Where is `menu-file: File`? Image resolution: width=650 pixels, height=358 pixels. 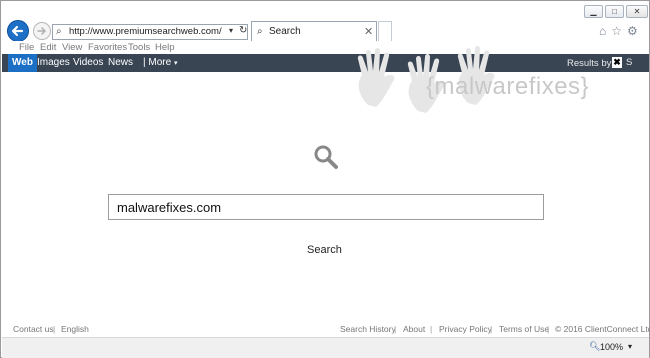
menu-file: File is located at coordinates (26, 47).